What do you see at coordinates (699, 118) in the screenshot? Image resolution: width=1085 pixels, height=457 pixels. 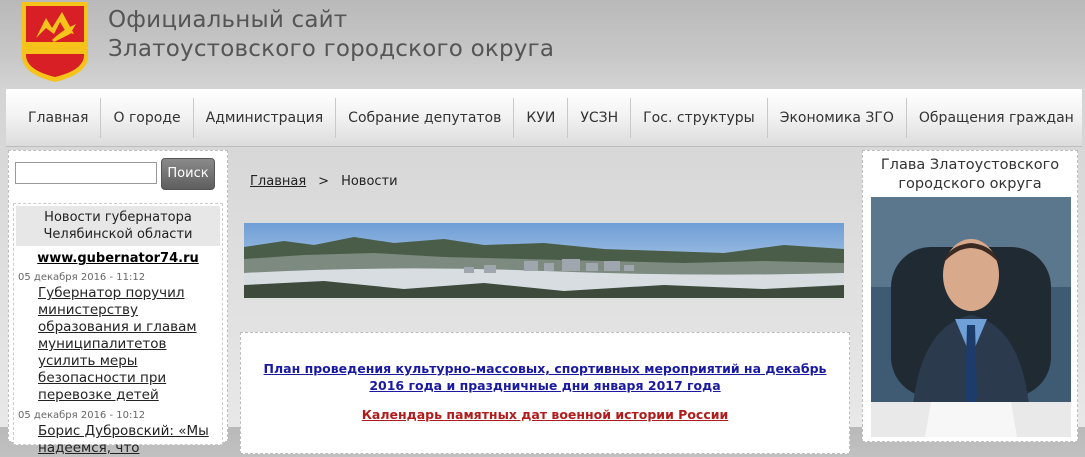 I see `nav-item-state-structures: Гос. структуры` at bounding box center [699, 118].